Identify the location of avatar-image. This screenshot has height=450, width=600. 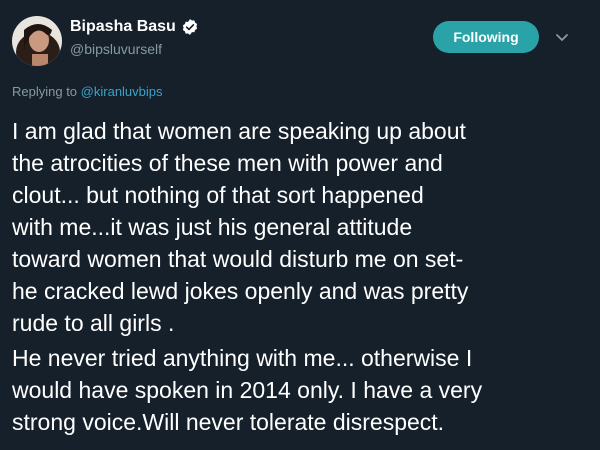
(37, 41).